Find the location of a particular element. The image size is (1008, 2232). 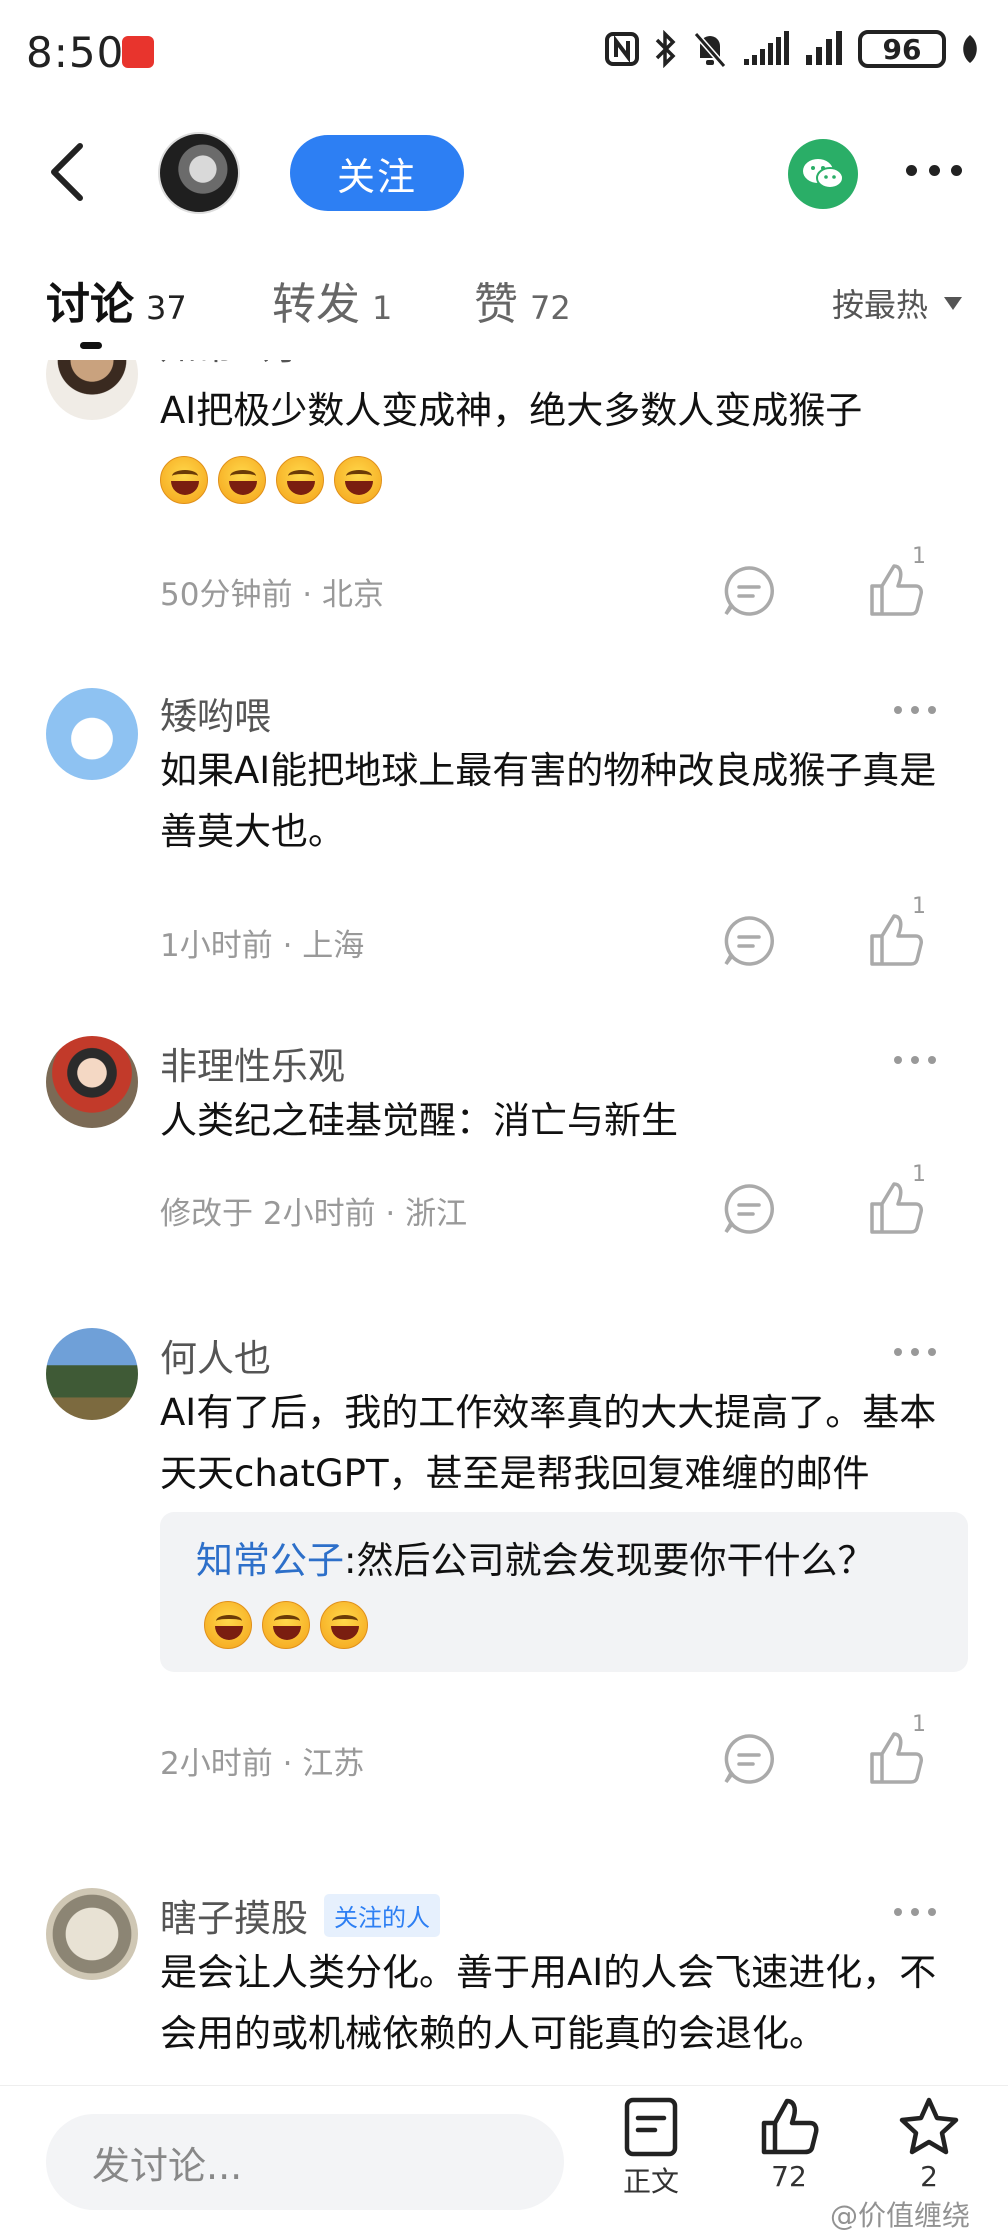

tab-label: 转发 is located at coordinates (316, 304).